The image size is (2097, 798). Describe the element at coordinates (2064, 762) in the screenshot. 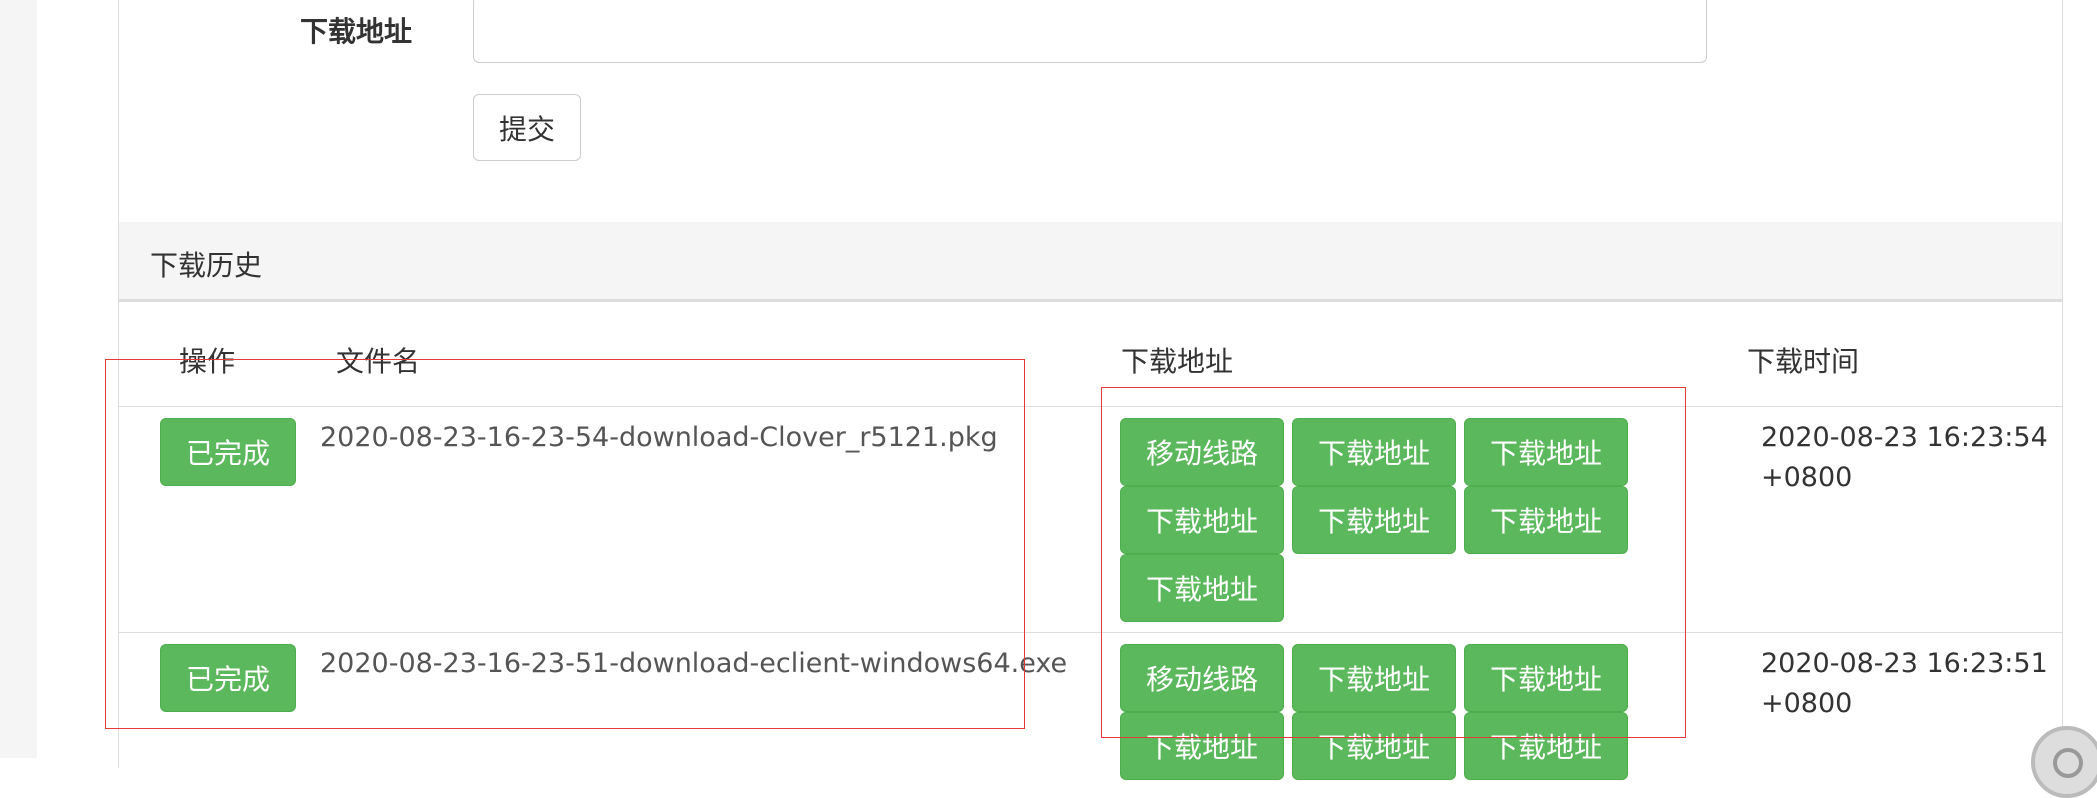

I see `refresh-icon` at that location.